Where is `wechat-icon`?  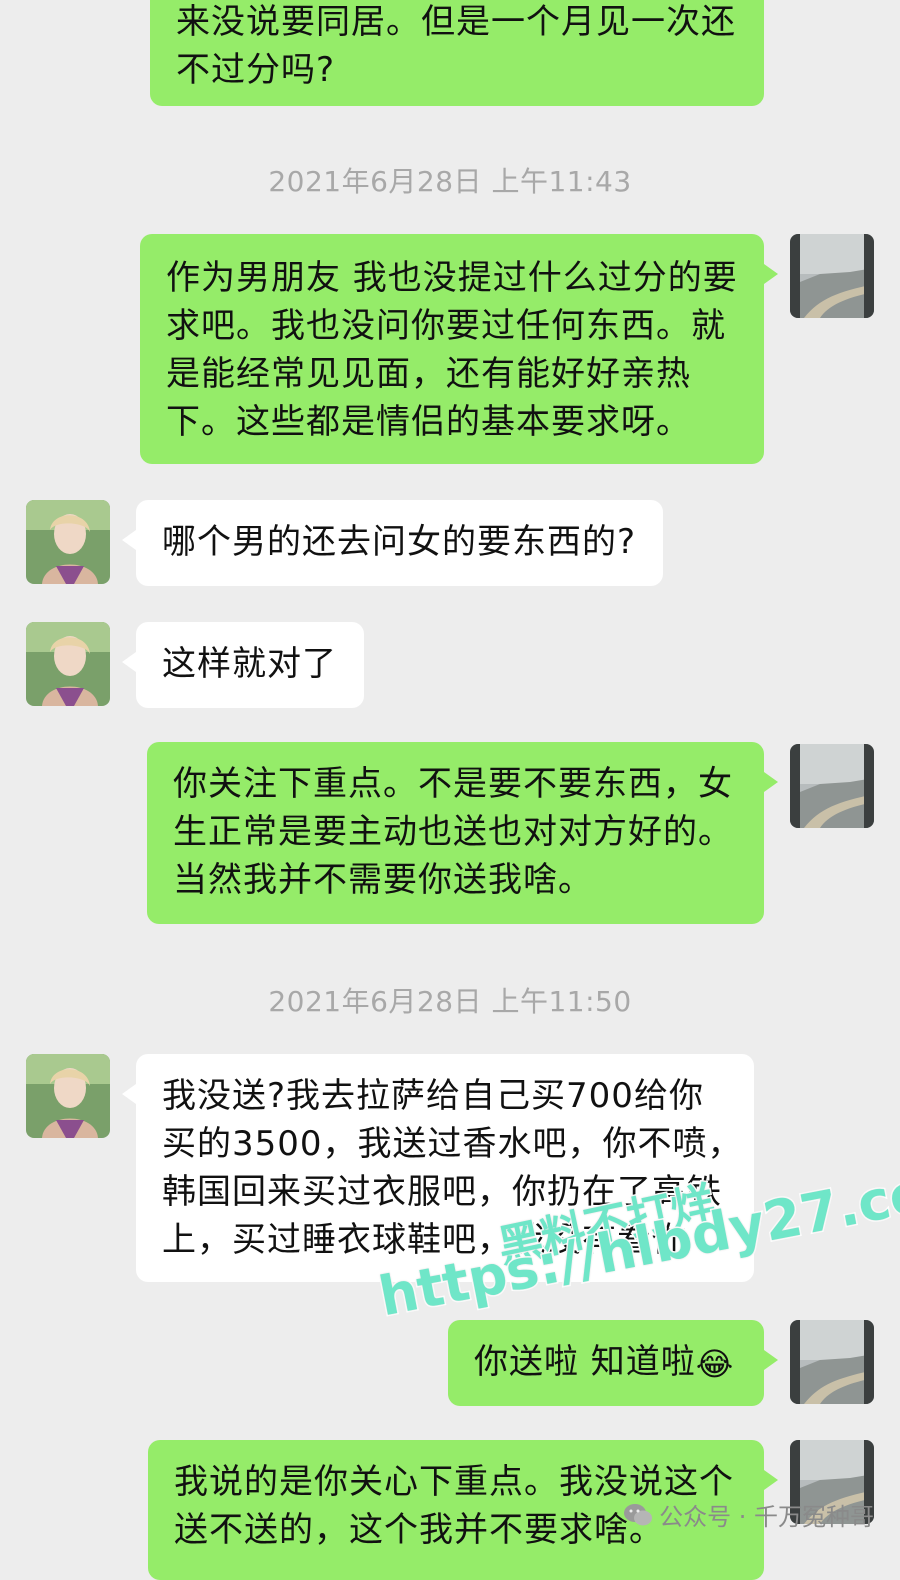 wechat-icon is located at coordinates (638, 1514).